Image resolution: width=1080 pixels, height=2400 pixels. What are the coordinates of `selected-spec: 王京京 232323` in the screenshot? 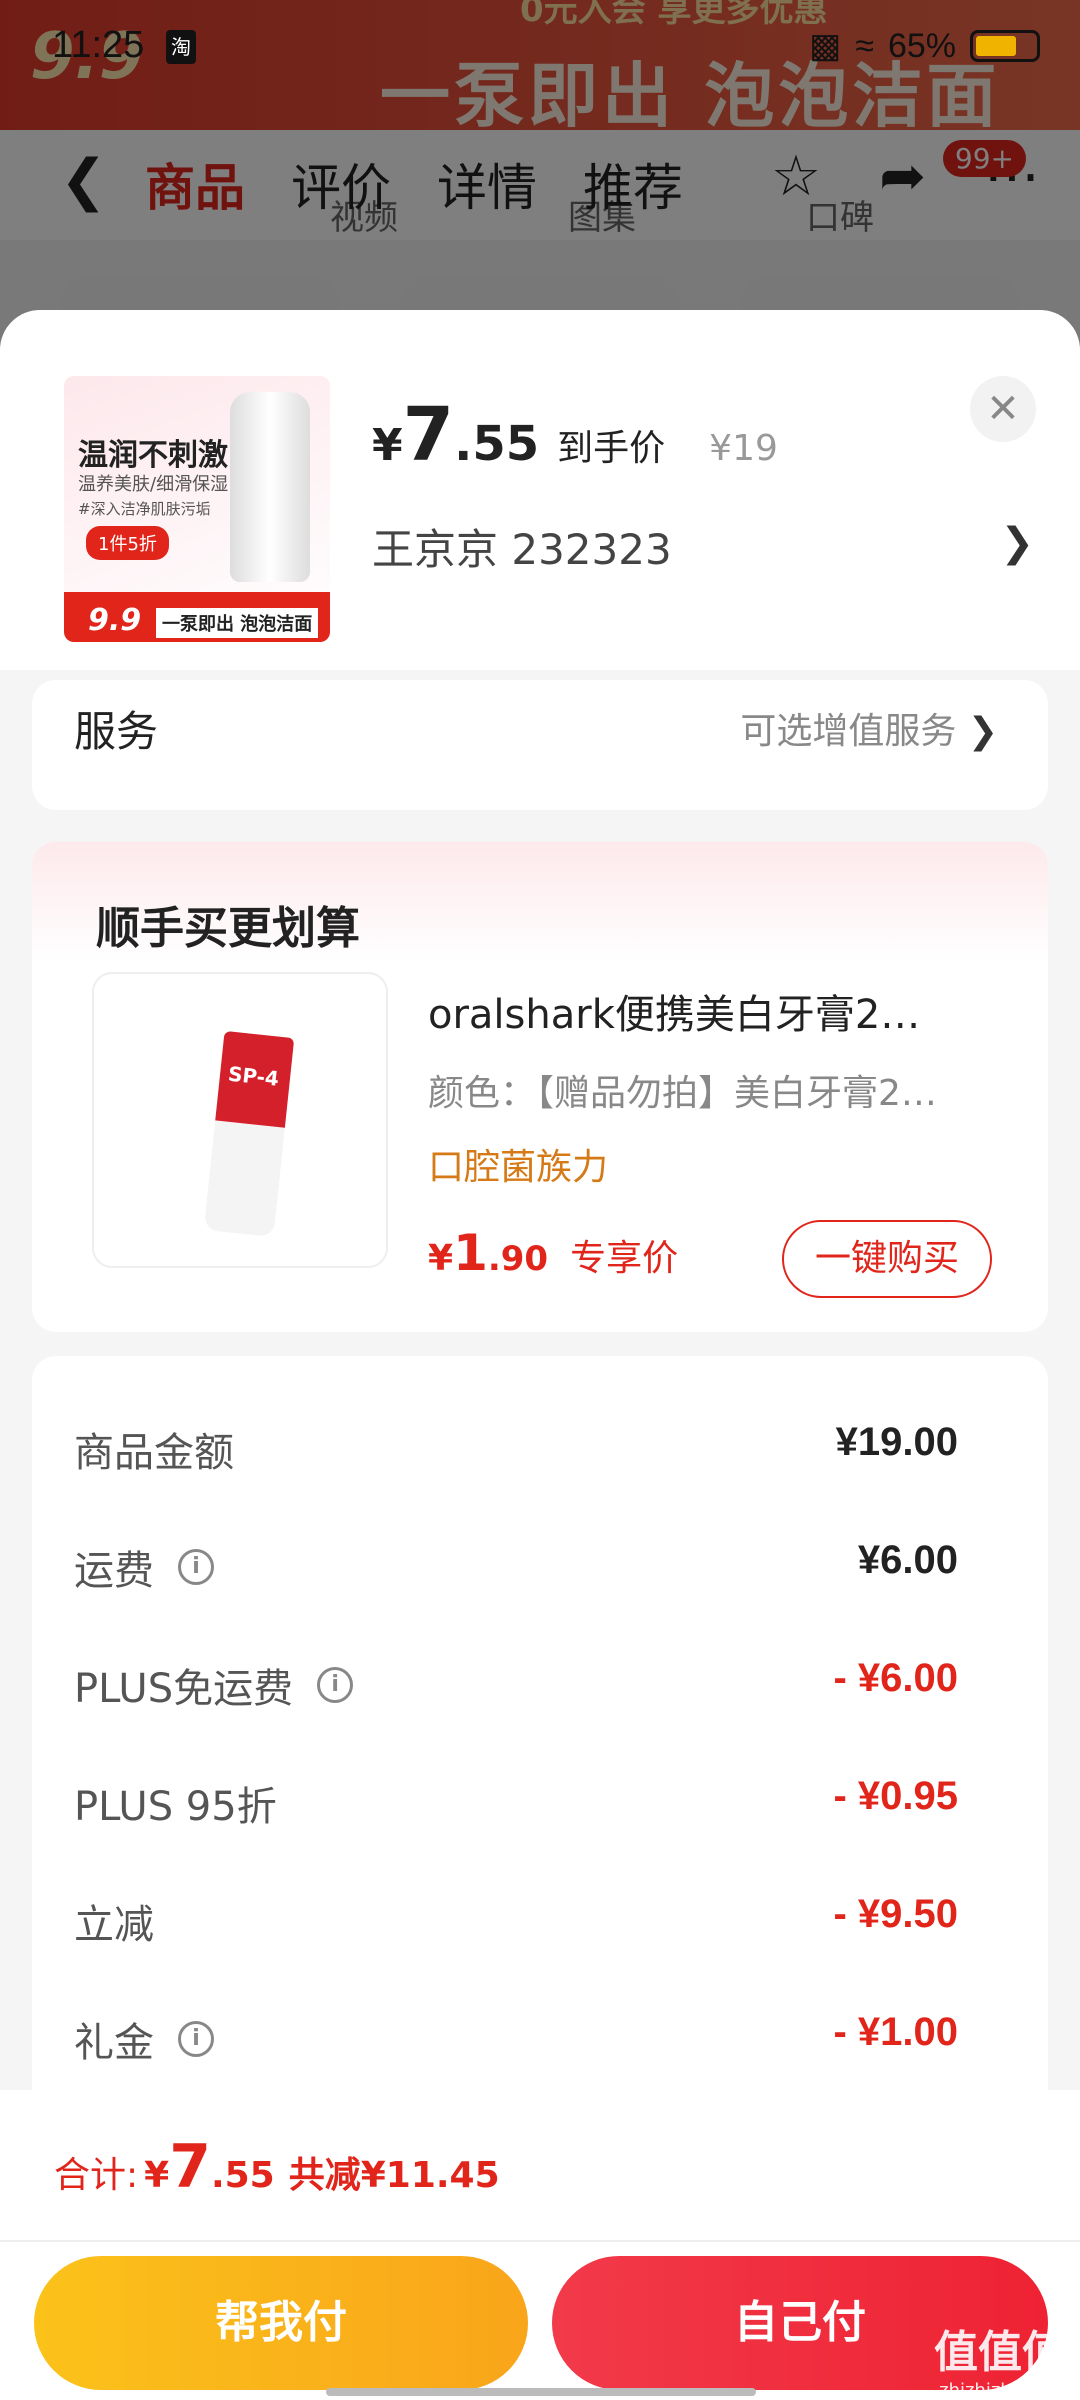 It's located at (522, 546).